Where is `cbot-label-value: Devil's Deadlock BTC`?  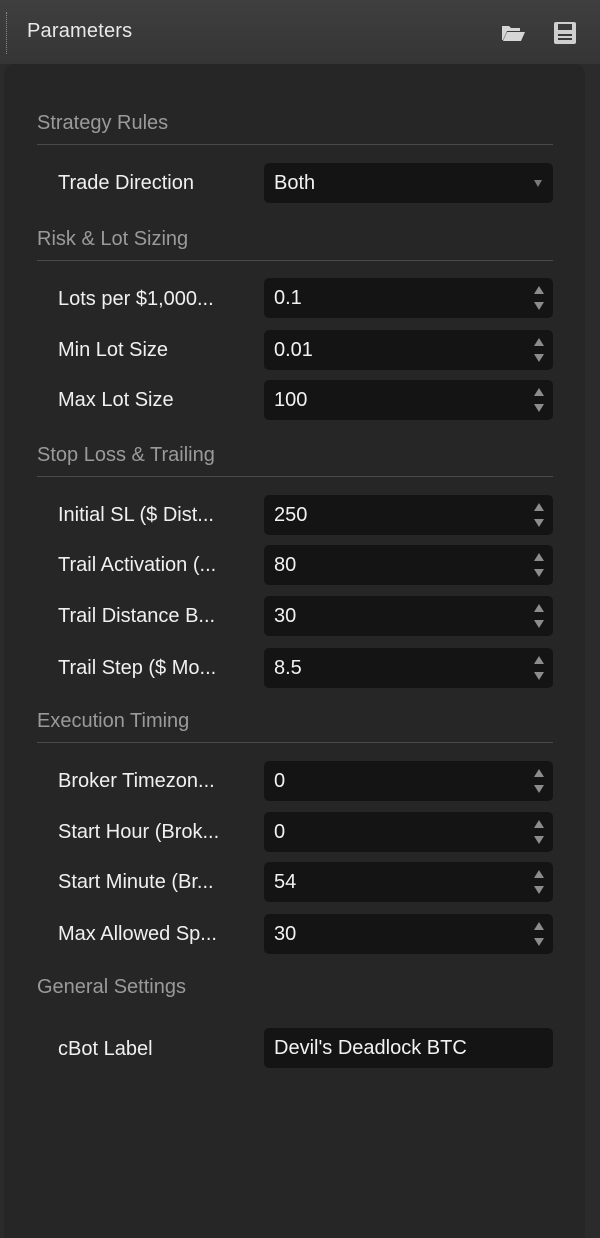 cbot-label-value: Devil's Deadlock BTC is located at coordinates (370, 1048).